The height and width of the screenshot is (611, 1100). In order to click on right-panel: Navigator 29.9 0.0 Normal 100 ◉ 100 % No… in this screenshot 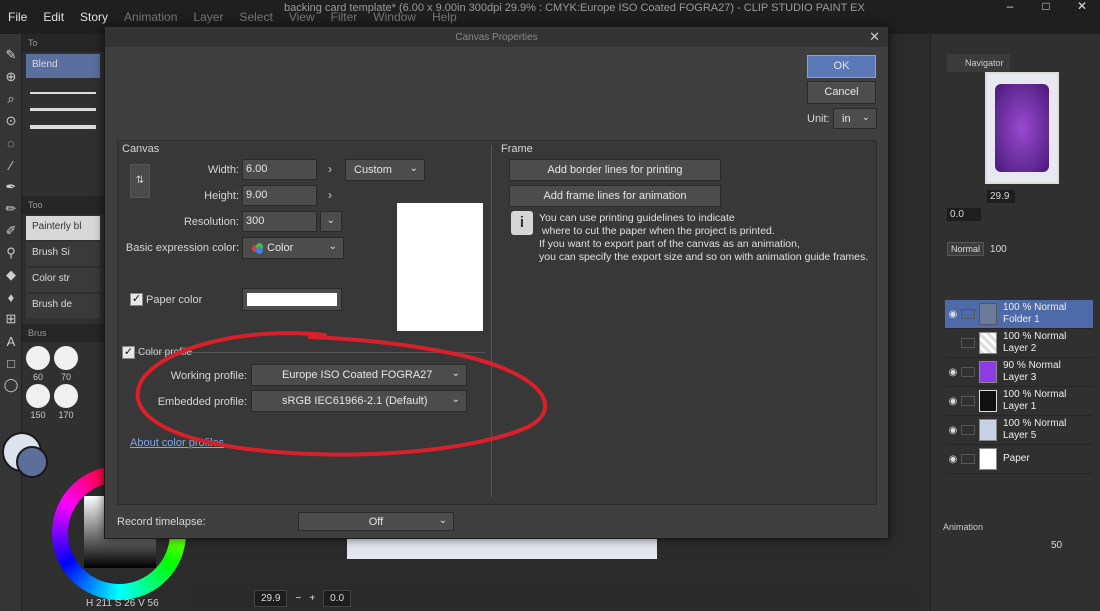, I will do `click(1015, 322)`.